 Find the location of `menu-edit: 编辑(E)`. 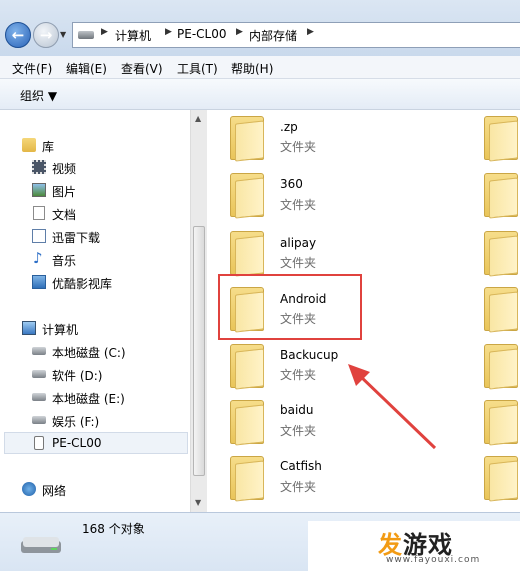

menu-edit: 编辑(E) is located at coordinates (86, 68).